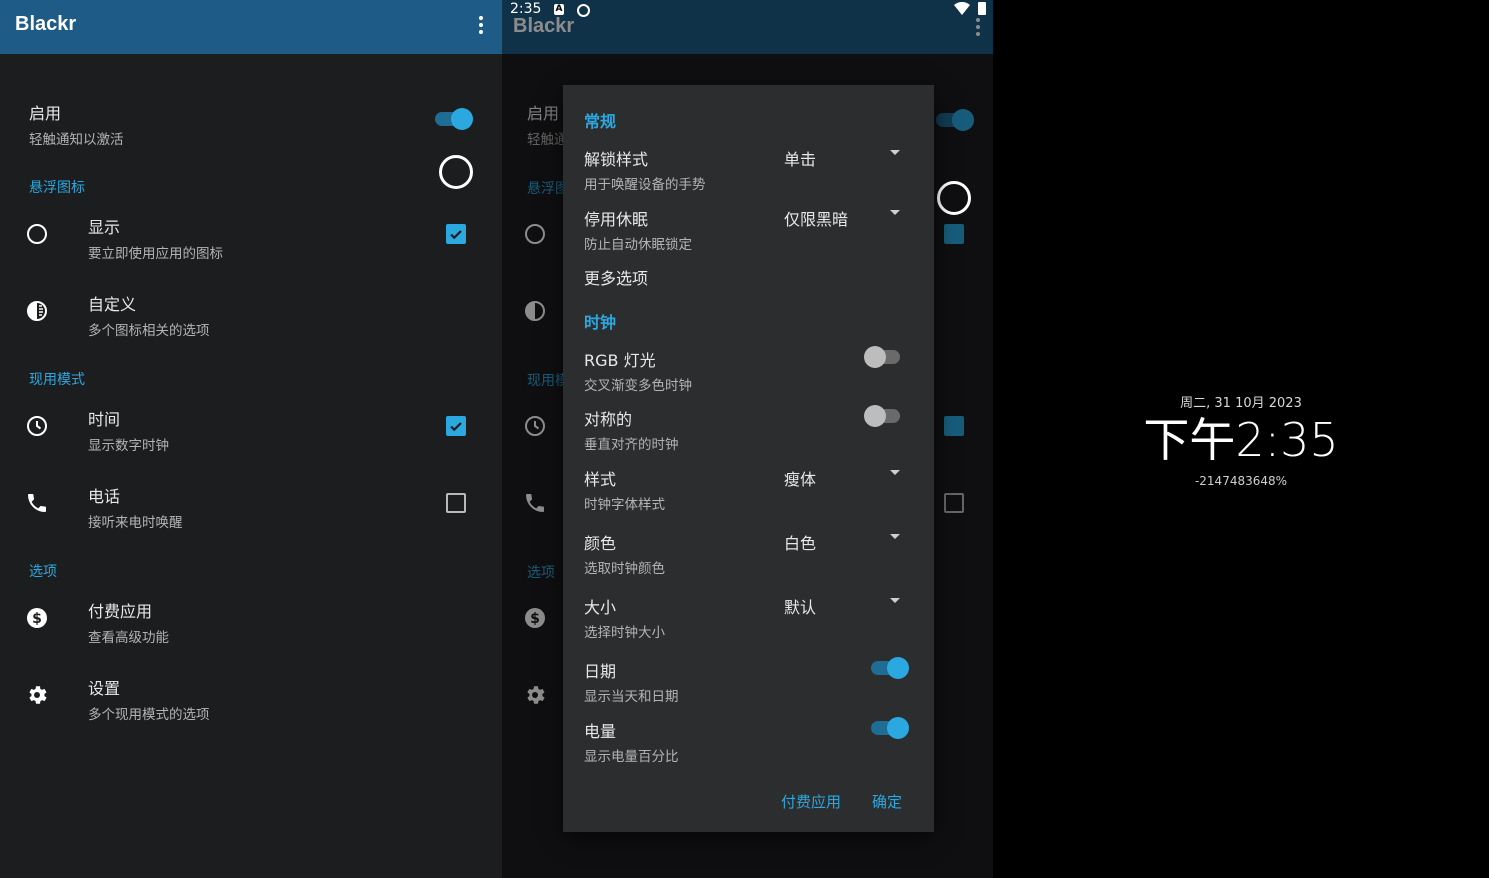 This screenshot has height=878, width=1489. I want to click on unlock-style-subtitle: 用于唤醒设备的手势, so click(645, 185).